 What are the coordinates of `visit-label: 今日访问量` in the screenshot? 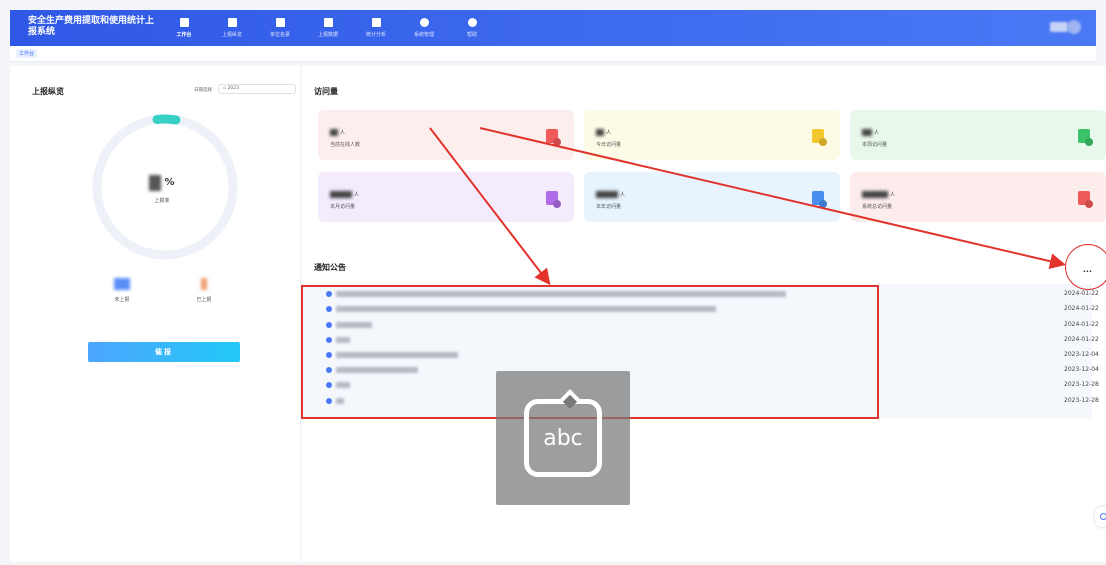 It's located at (609, 145).